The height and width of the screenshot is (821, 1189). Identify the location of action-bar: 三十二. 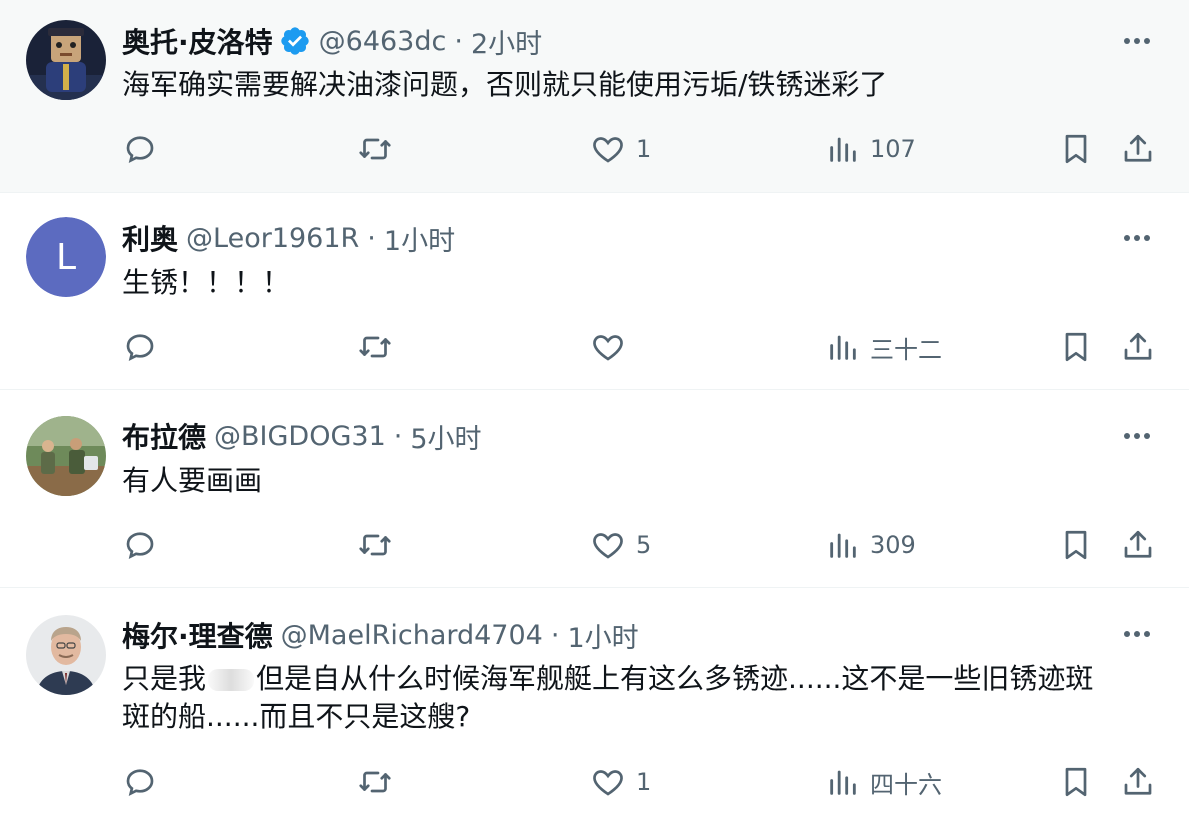
(594, 347).